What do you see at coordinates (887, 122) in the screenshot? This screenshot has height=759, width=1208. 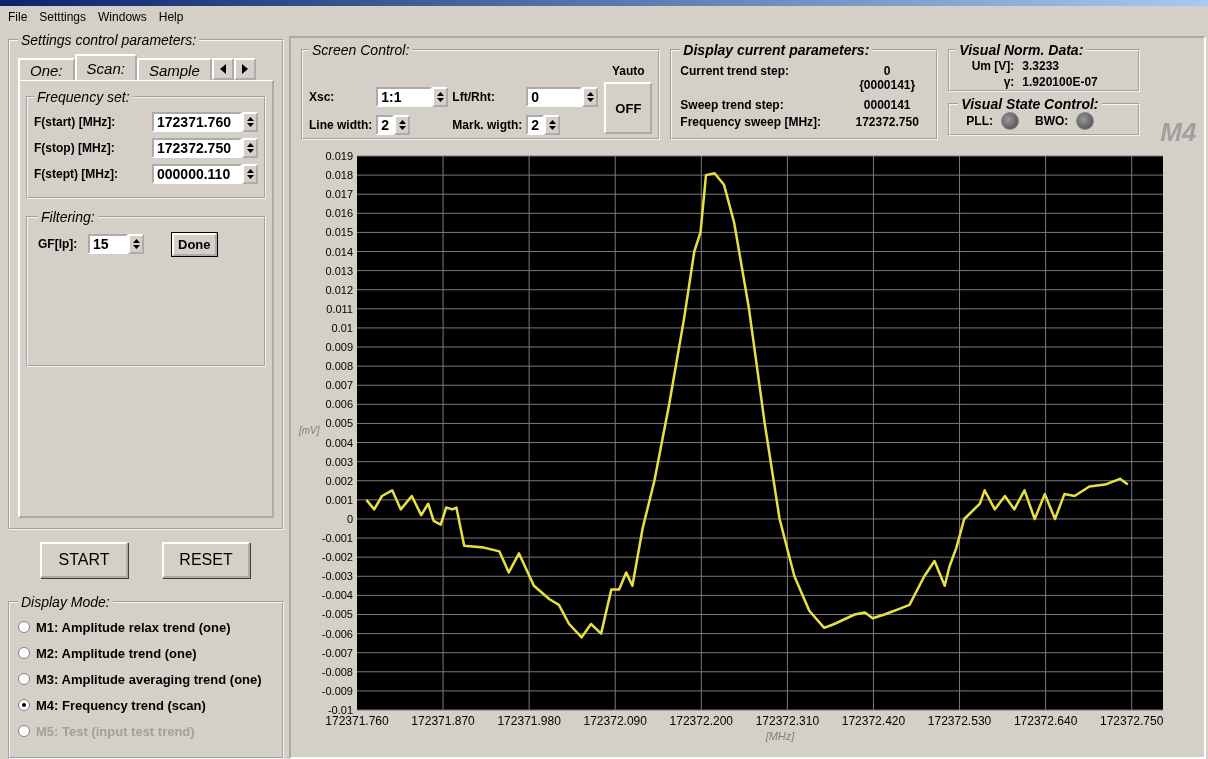 I see `param-value: 172372.750` at bounding box center [887, 122].